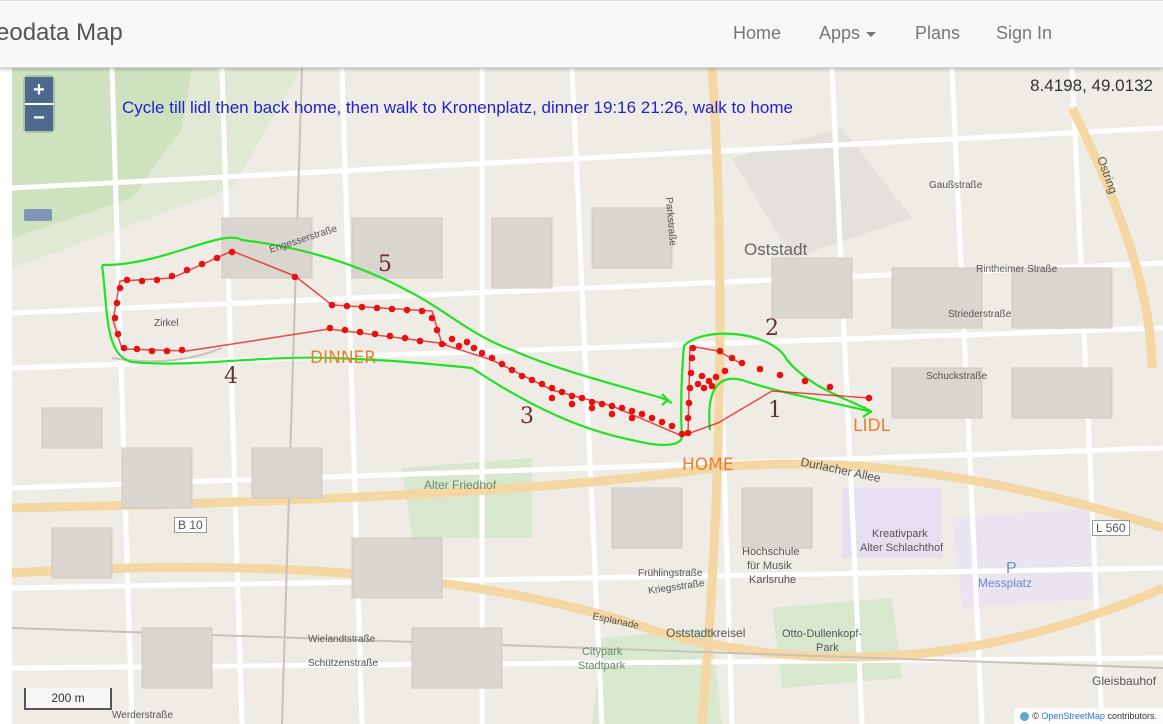 This screenshot has height=724, width=1163. Describe the element at coordinates (957, 376) in the screenshot. I see `label-schuckstrasse: Schuckstraße` at that location.